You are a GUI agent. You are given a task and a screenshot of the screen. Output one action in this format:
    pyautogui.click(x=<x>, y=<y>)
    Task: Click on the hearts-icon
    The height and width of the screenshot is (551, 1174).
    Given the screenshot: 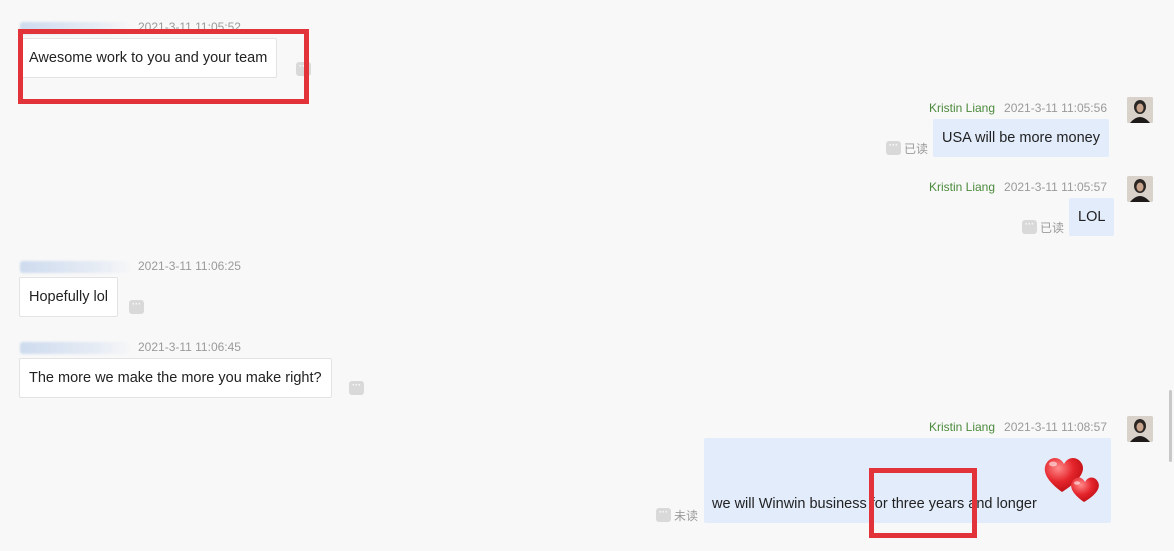 What is the action you would take?
    pyautogui.click(x=1071, y=478)
    